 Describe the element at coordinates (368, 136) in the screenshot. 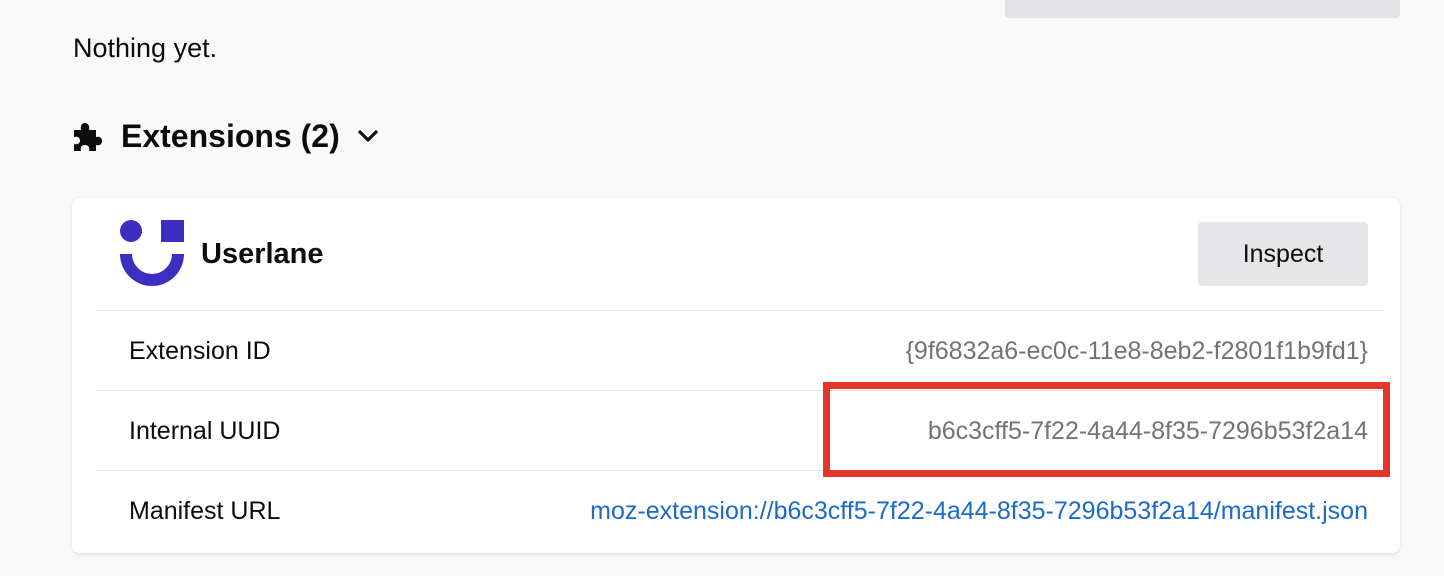

I see `chevron-down-icon` at that location.